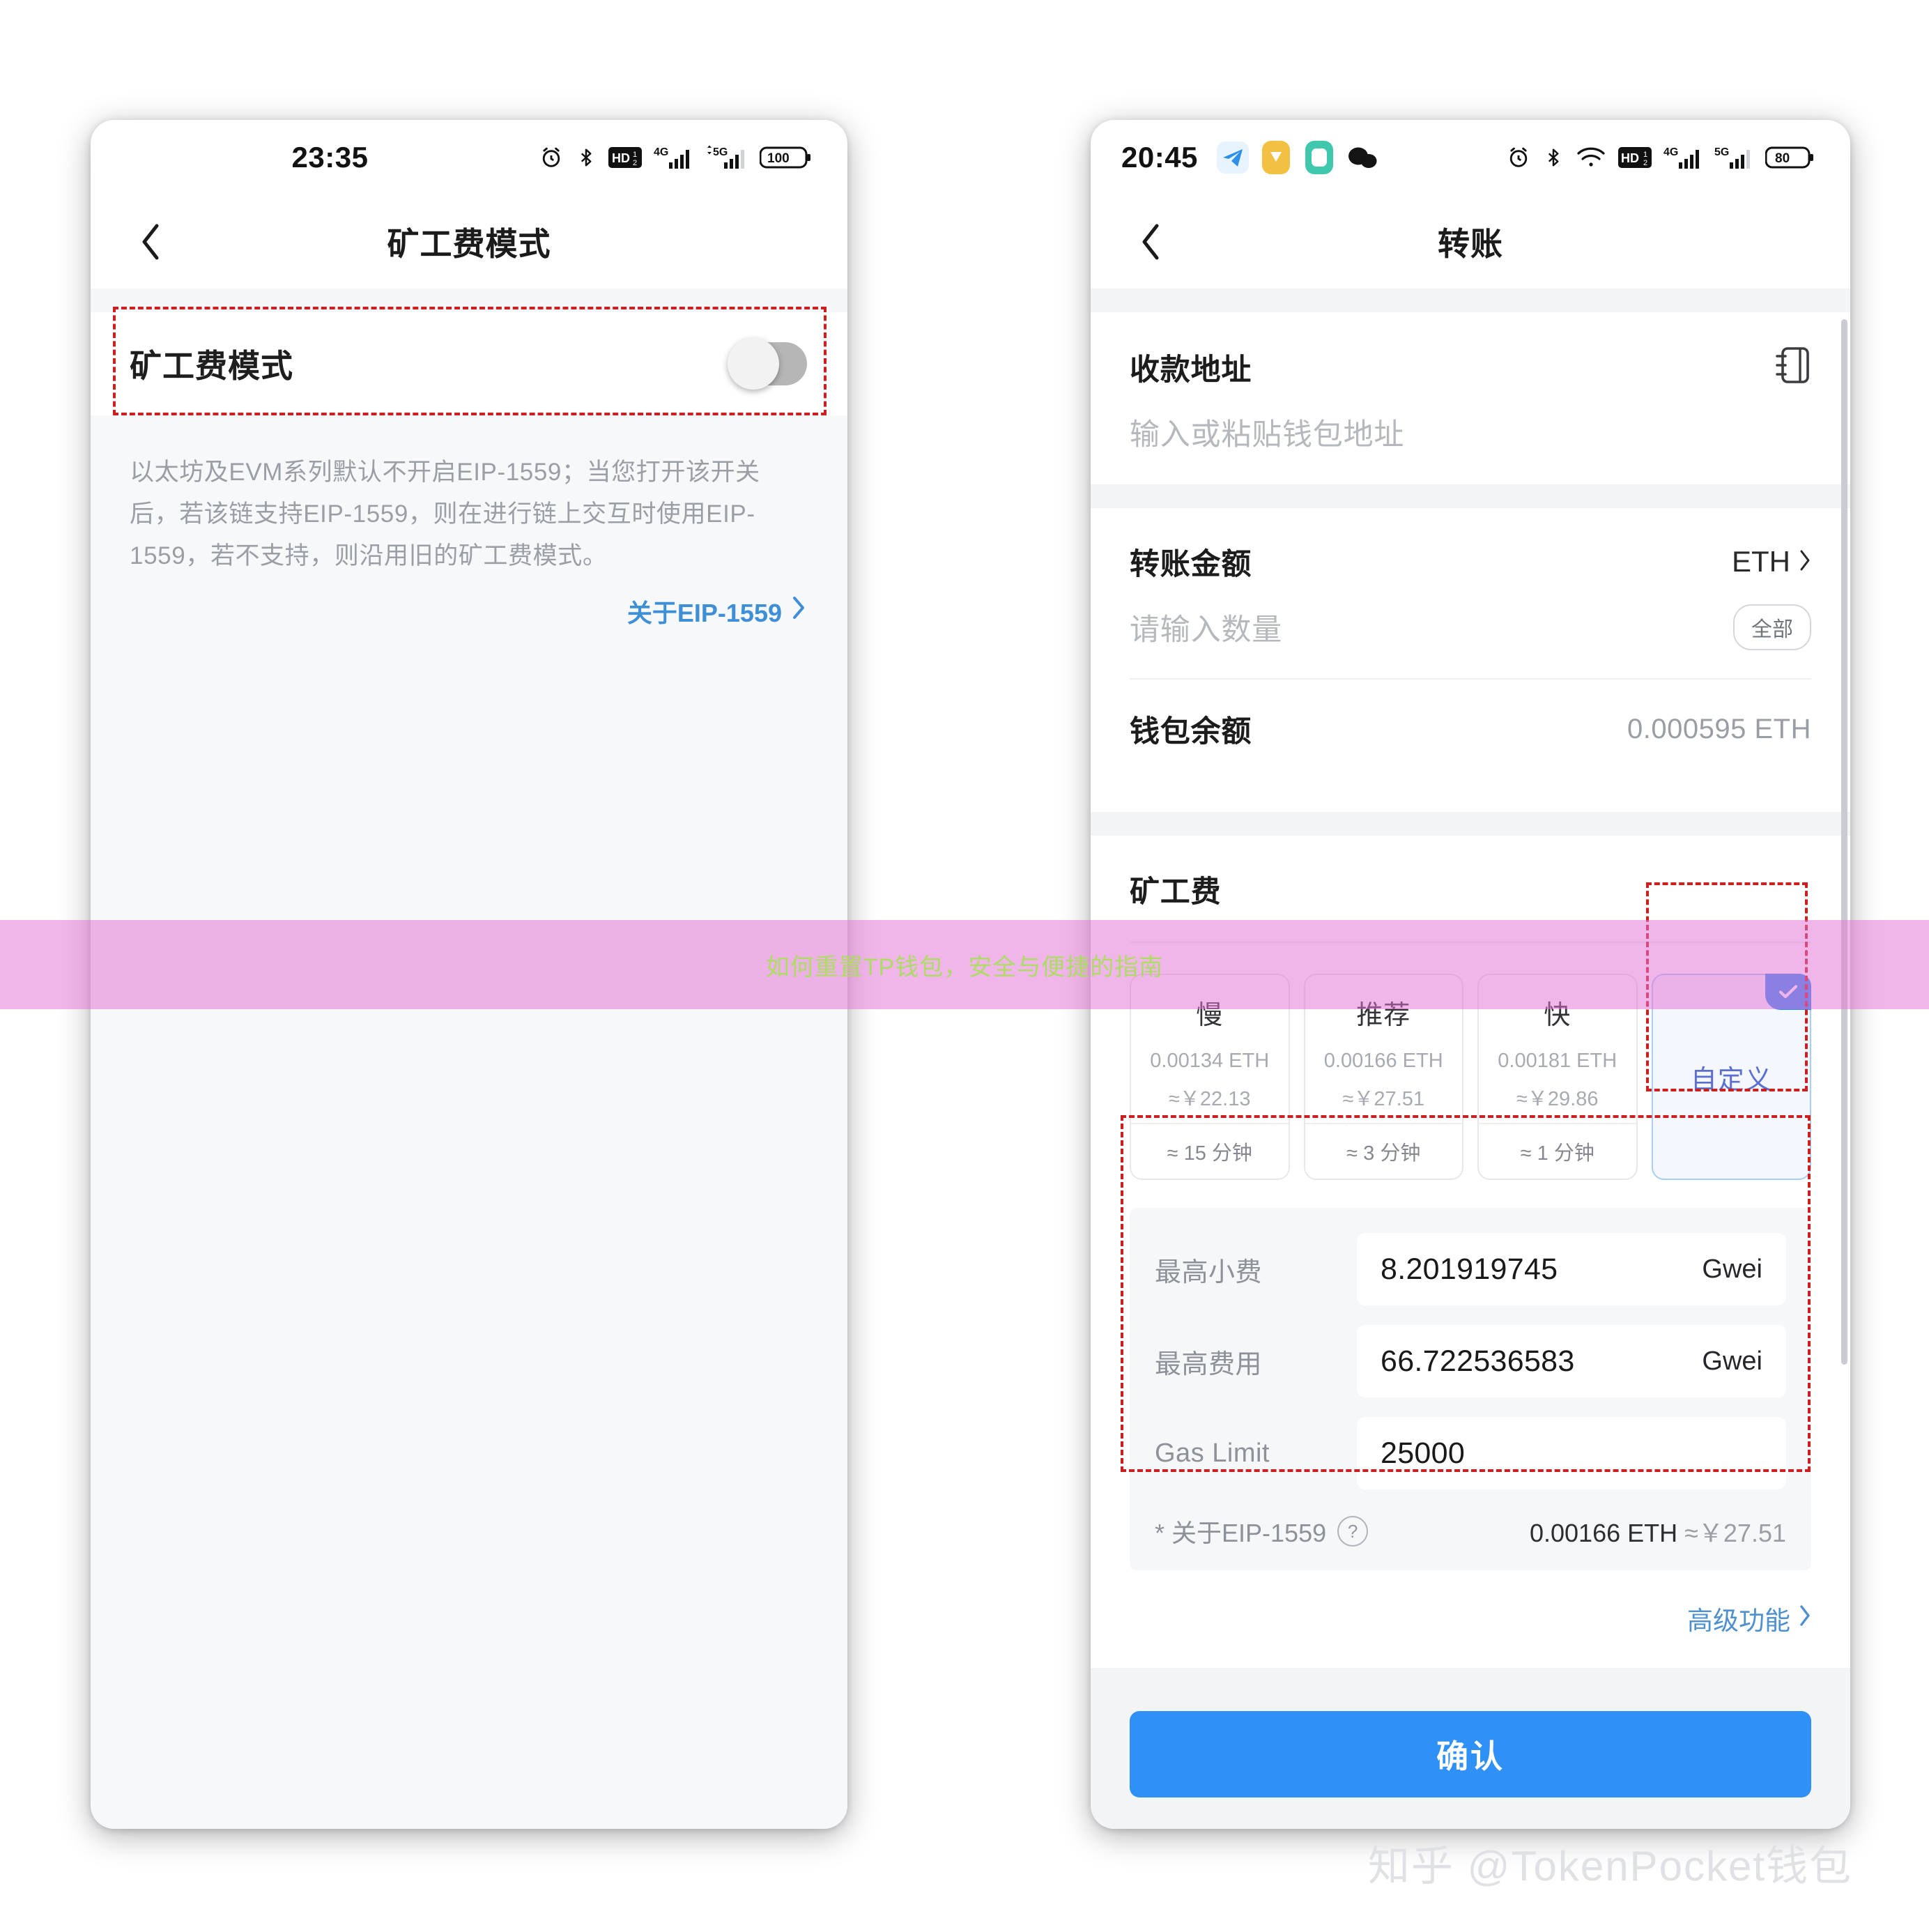 The image size is (1929, 1932). Describe the element at coordinates (1738, 1621) in the screenshot. I see `advanced-features-label: 高级功能` at that location.